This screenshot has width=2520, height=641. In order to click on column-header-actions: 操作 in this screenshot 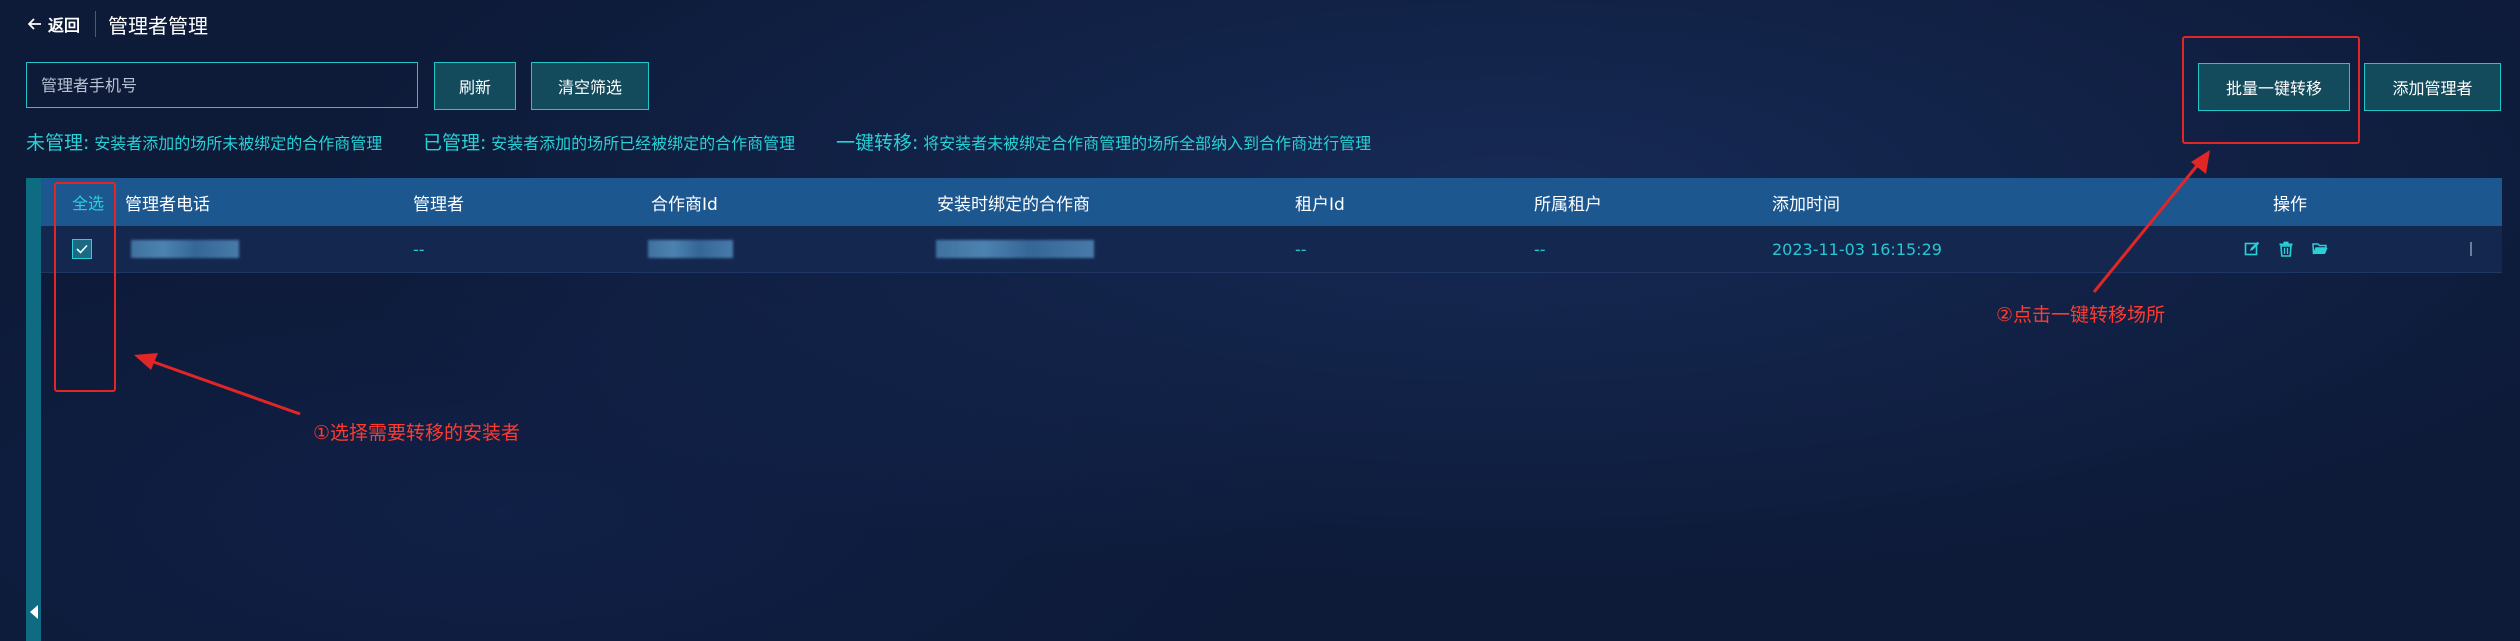, I will do `click(2290, 204)`.